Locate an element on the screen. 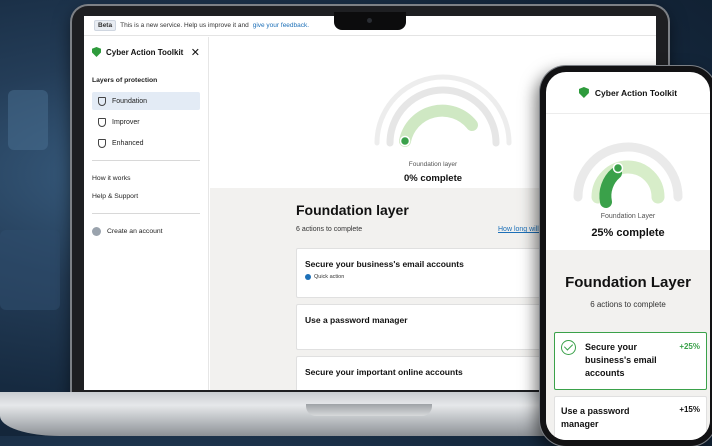 This screenshot has width=712, height=446. clock-icon is located at coordinates (308, 277).